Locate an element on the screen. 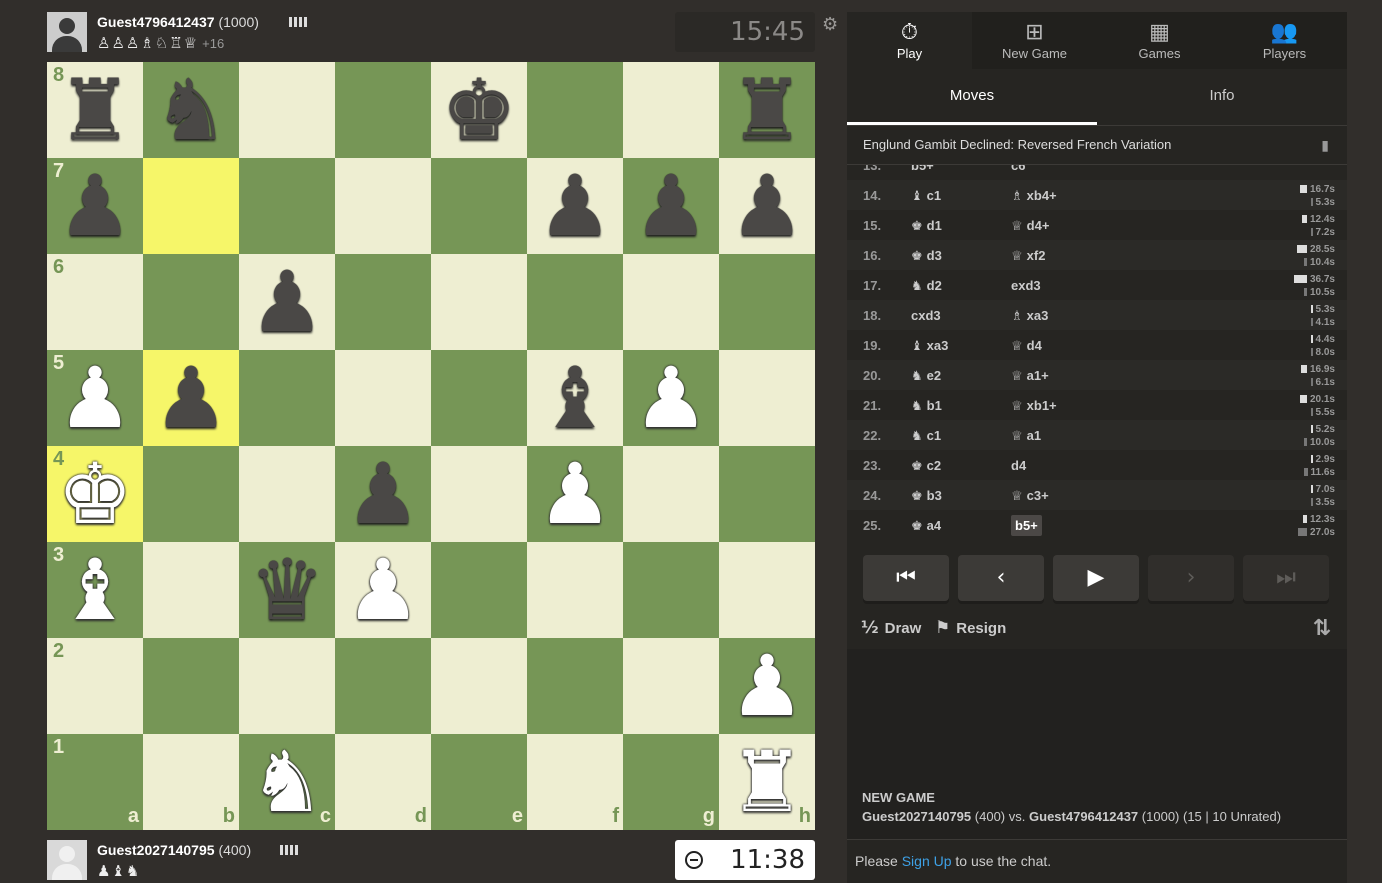  white-rook-h1: ♜ is located at coordinates (767, 782).